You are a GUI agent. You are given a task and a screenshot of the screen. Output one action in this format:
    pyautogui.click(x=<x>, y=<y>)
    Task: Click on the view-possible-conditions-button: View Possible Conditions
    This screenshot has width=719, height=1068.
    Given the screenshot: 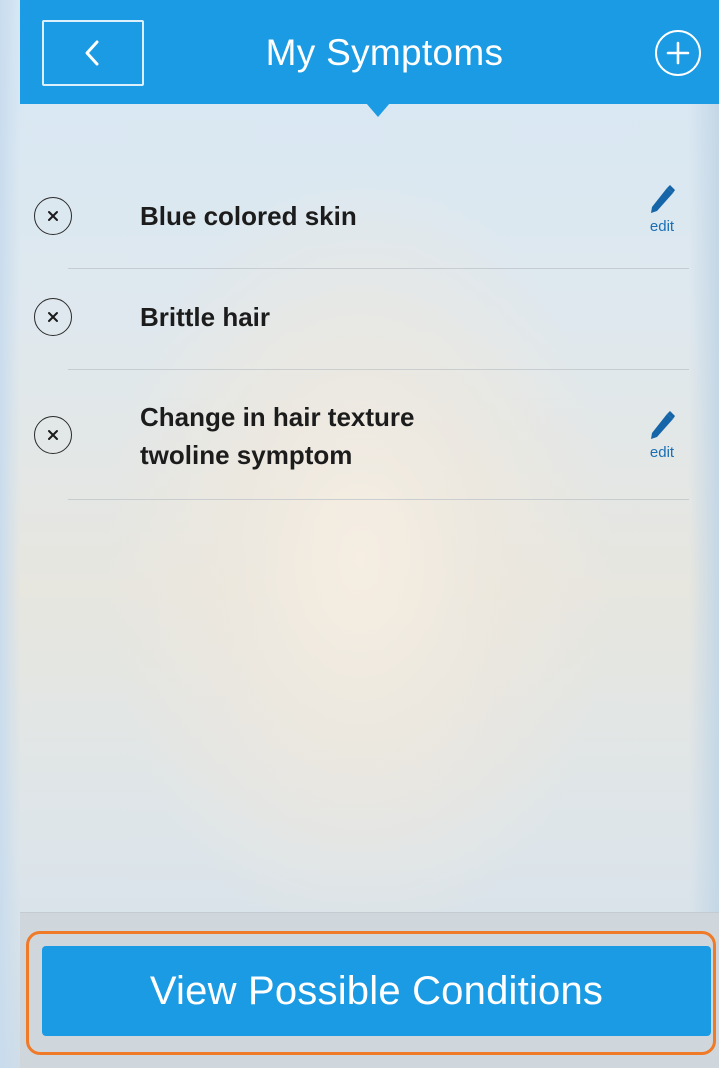 What is the action you would take?
    pyautogui.click(x=376, y=991)
    